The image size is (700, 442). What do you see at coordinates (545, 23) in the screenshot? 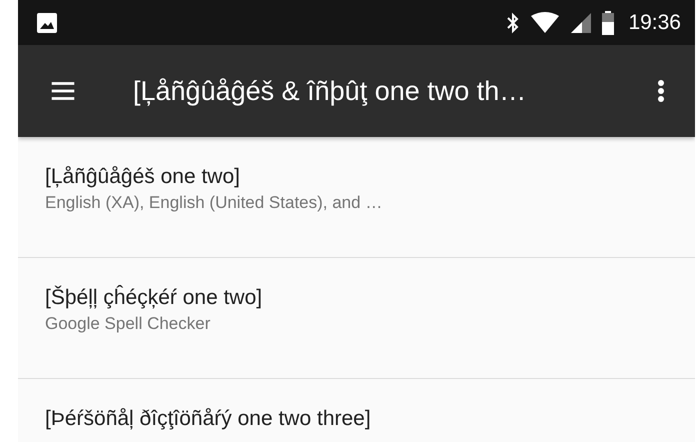
I see `wifi-icon` at bounding box center [545, 23].